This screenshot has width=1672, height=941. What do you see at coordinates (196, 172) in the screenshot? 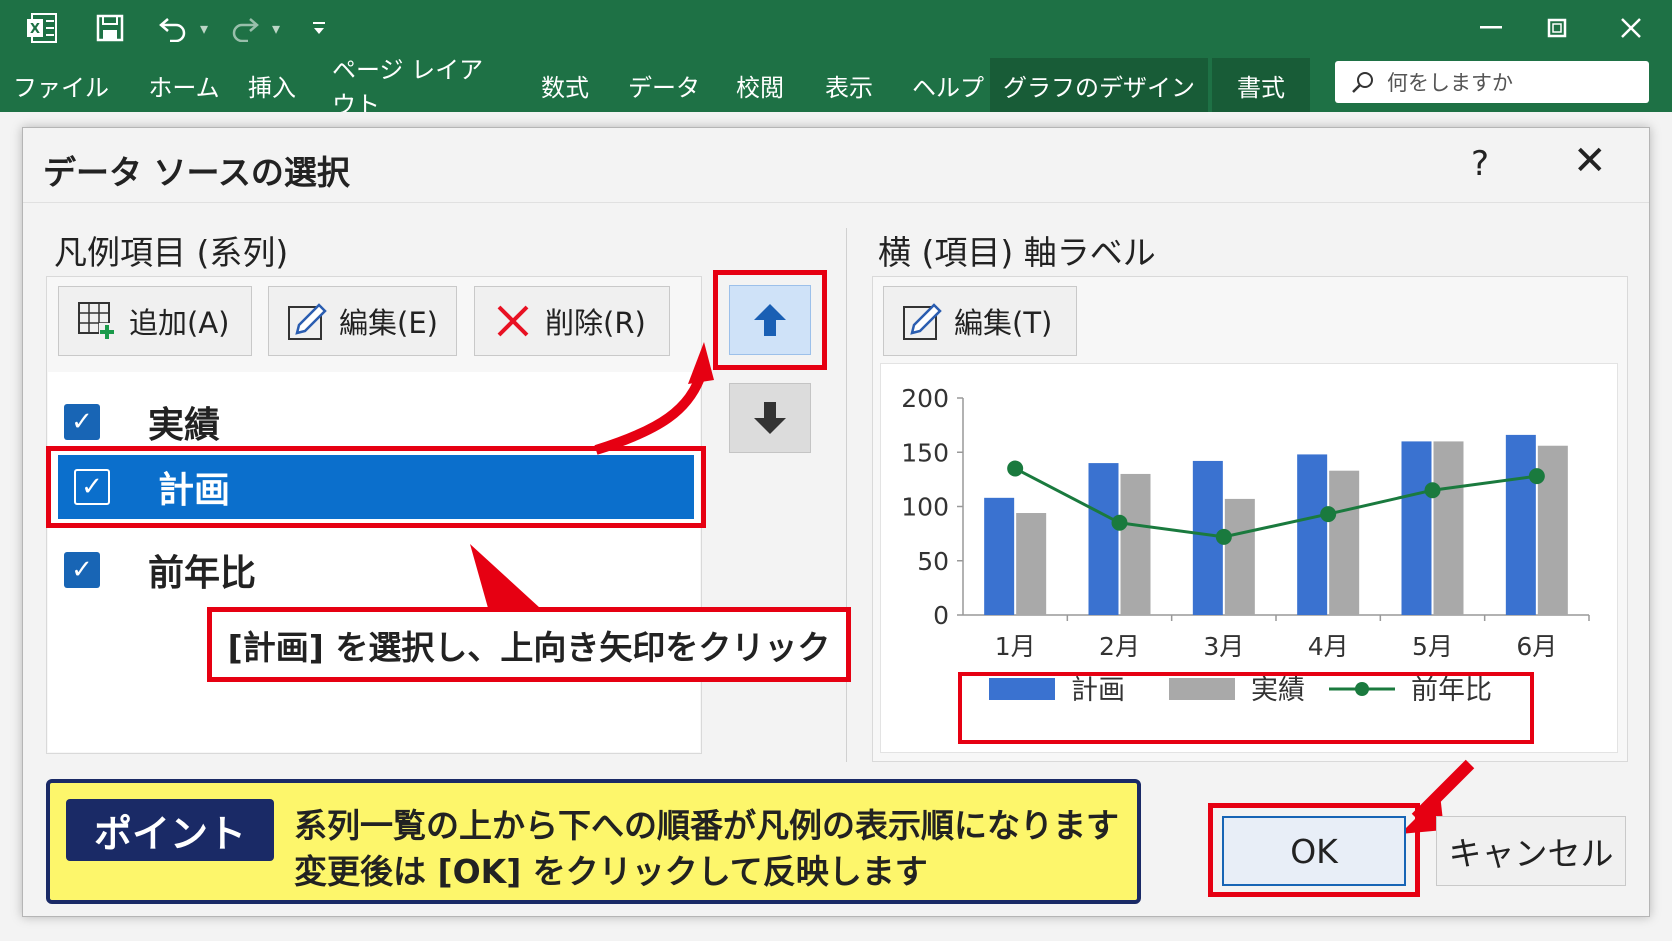
I see `dialog-title: データ ソースの選択` at bounding box center [196, 172].